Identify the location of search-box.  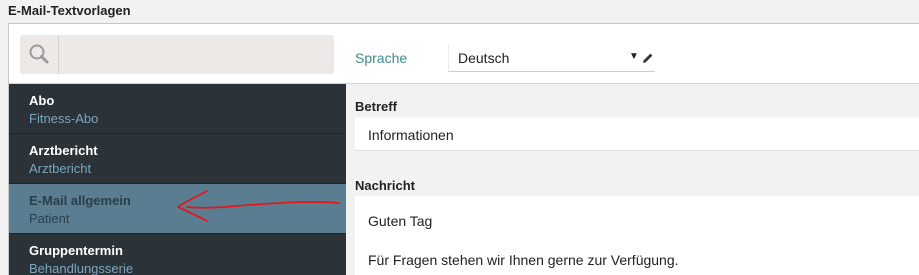
(177, 54).